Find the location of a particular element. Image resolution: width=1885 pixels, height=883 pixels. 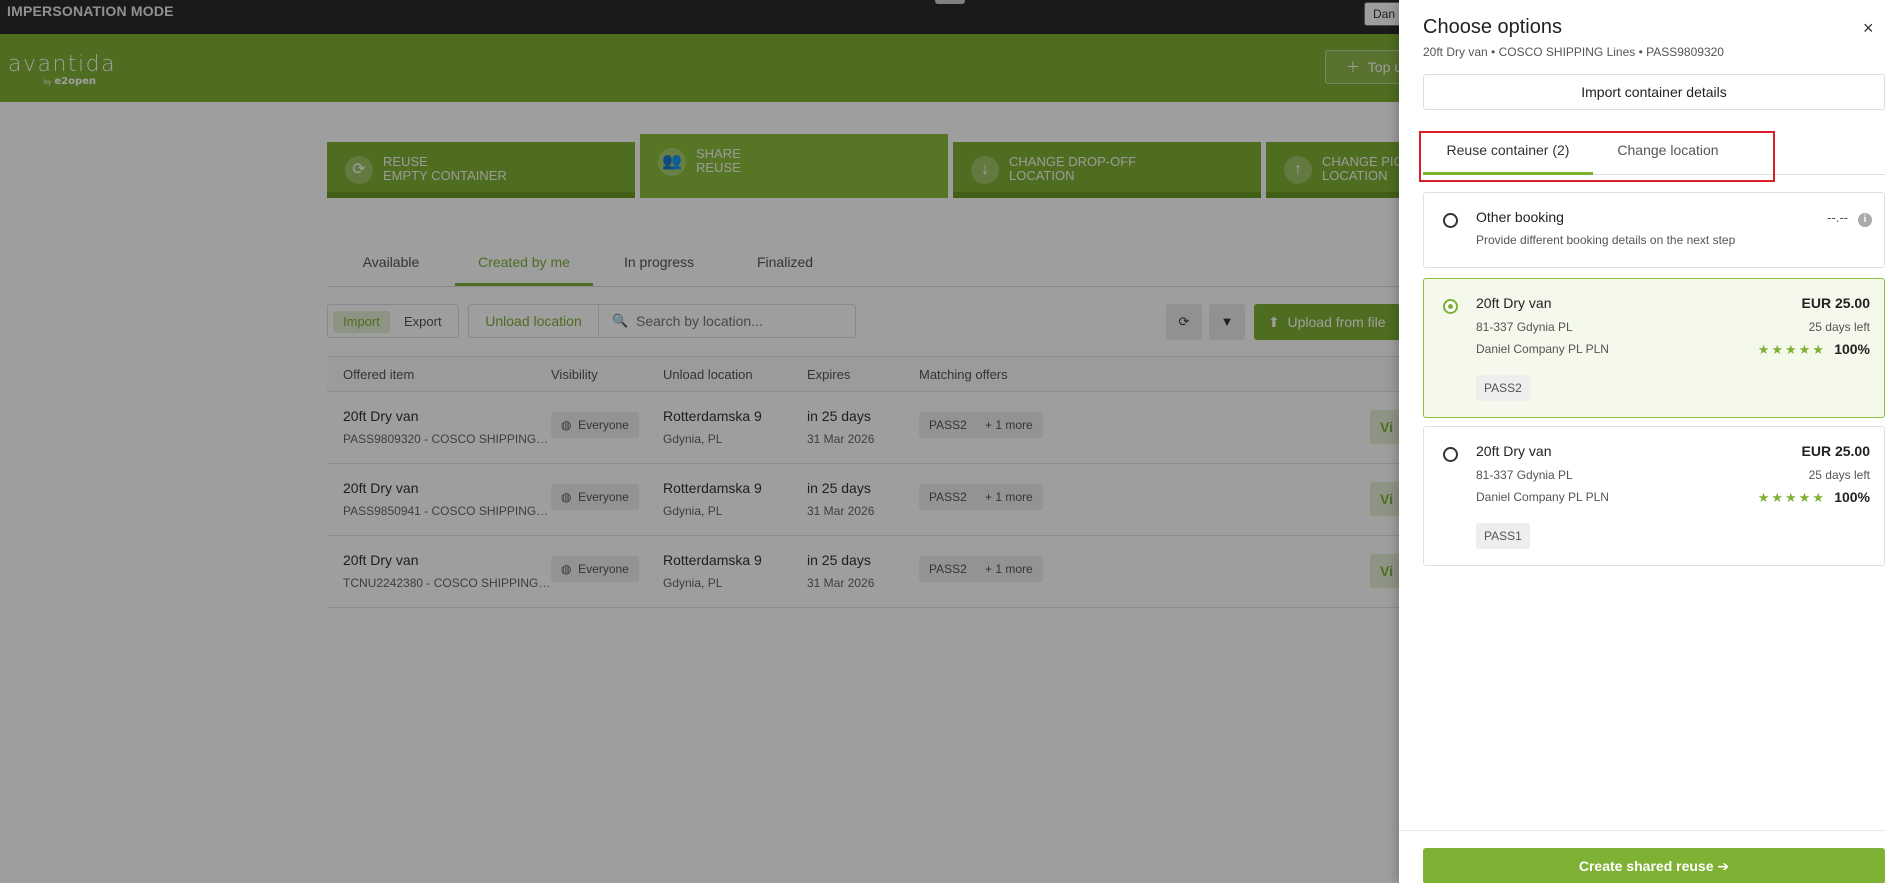

highlight-box is located at coordinates (1597, 156).